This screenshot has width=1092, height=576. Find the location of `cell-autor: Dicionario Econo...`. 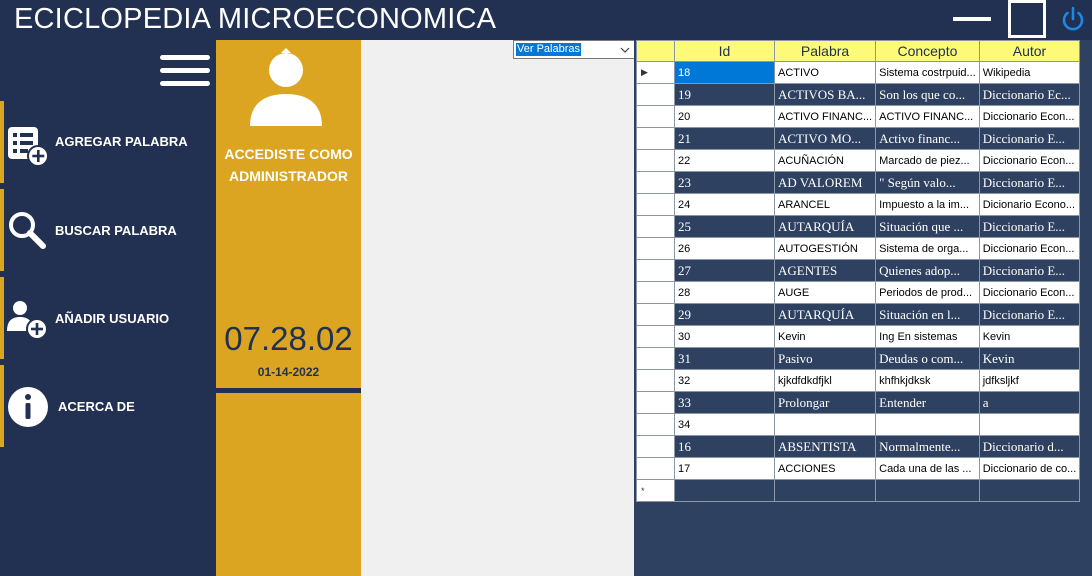

cell-autor: Dicionario Econo... is located at coordinates (1029, 204).